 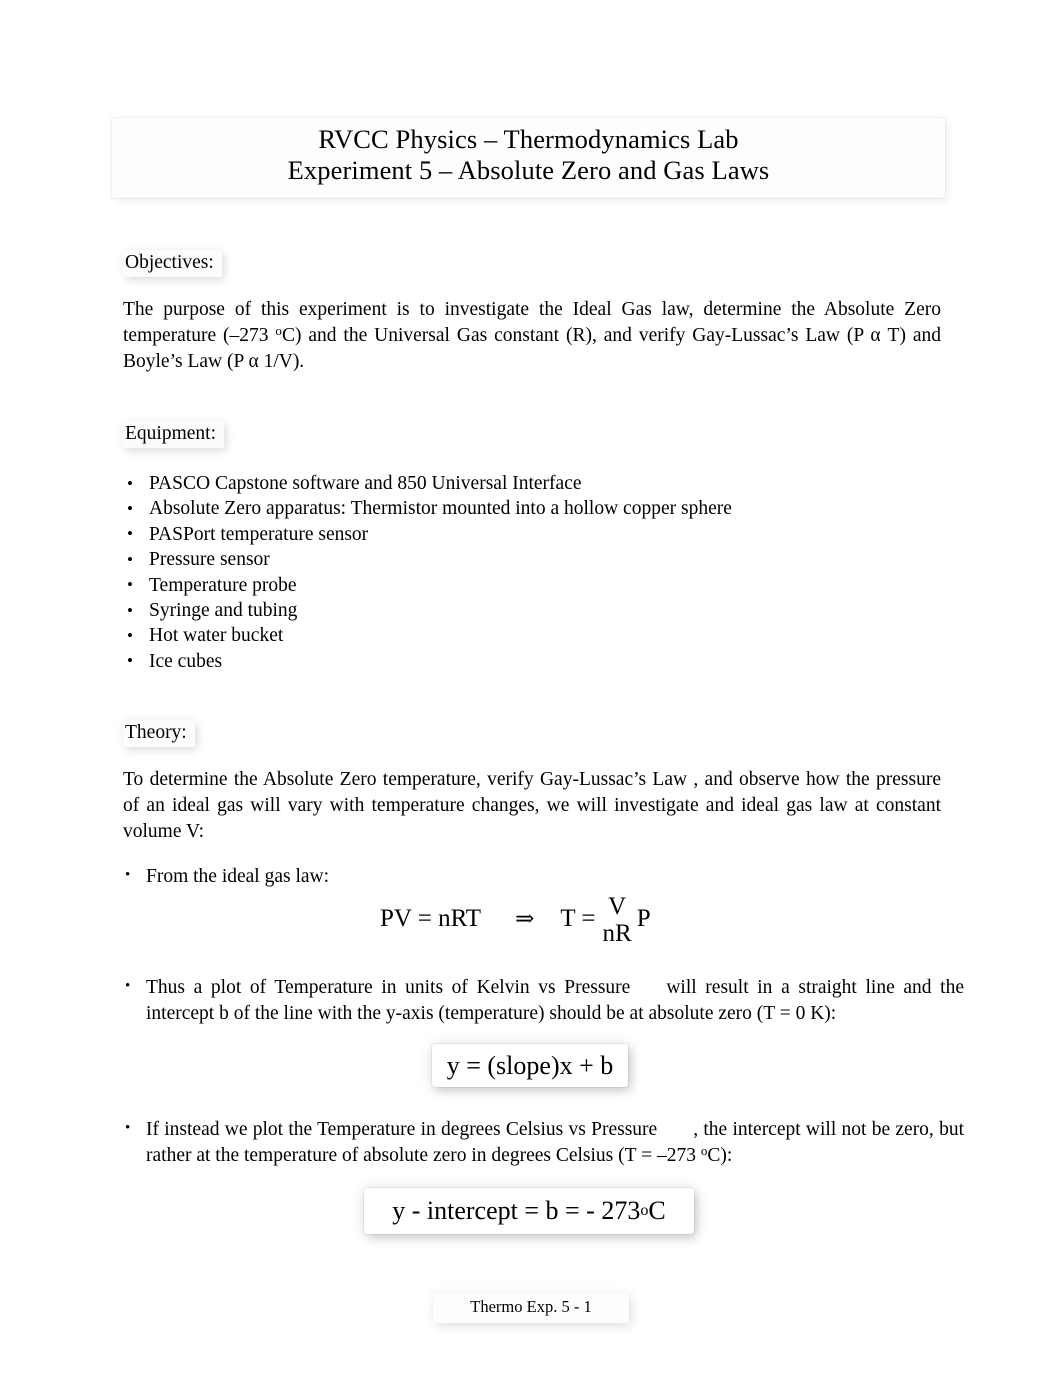 I want to click on list-item: Syringe and tubing, so click(x=526, y=611).